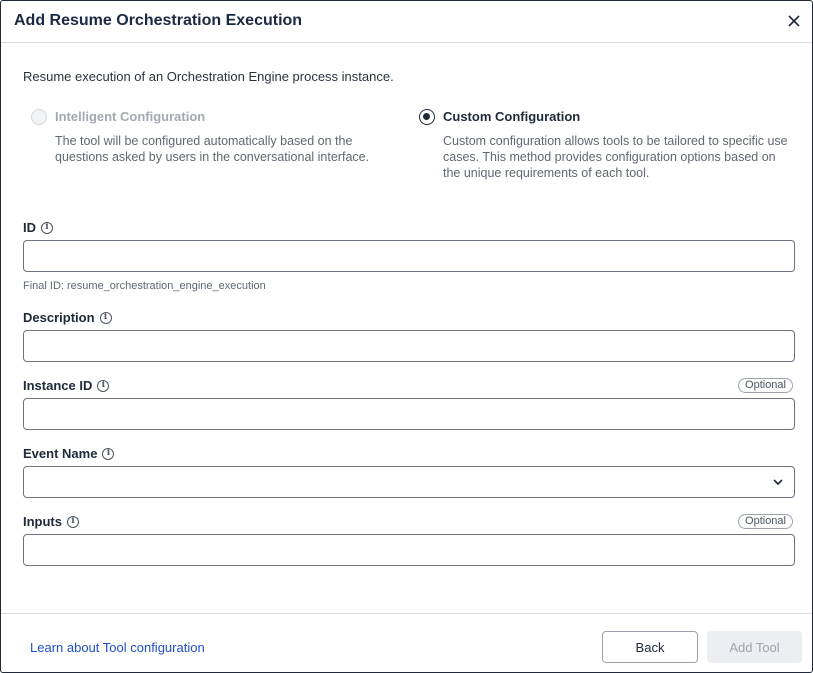  I want to click on custom-configuration-radio, so click(427, 117).